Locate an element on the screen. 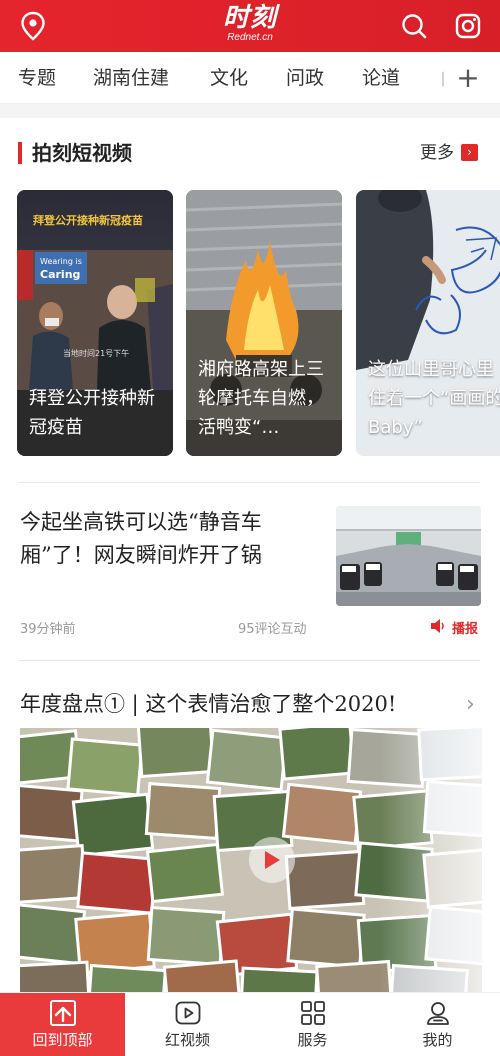 The width and height of the screenshot is (500, 1056). video-thumbnail: Wearing is Caring is located at coordinates (95, 320).